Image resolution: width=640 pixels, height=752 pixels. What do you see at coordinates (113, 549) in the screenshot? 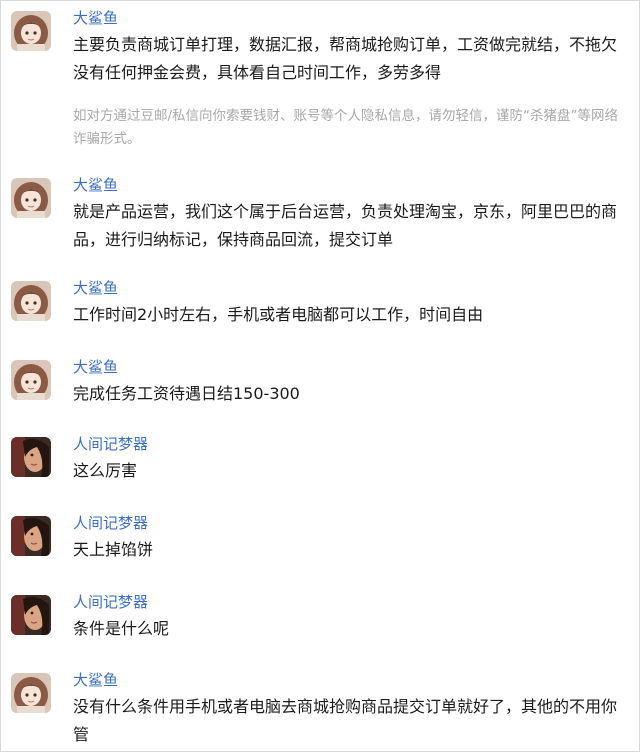
I see `message-text: 天上掉馅饼` at bounding box center [113, 549].